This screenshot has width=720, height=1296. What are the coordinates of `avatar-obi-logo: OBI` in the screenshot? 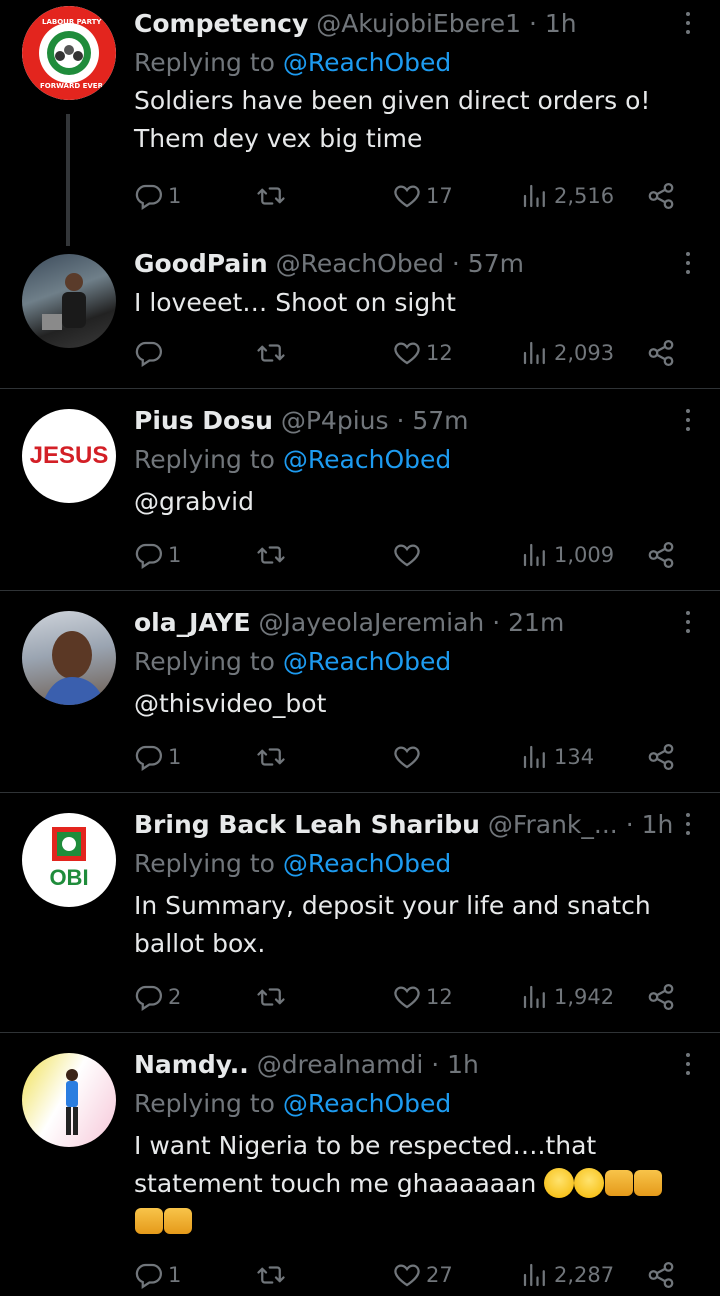 It's located at (69, 860).